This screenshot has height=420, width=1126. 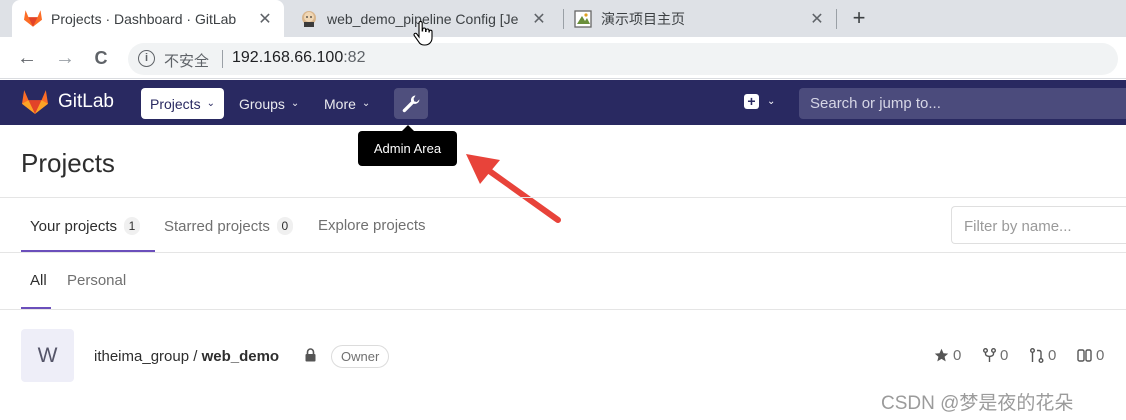 I want to click on subtab-all: All, so click(x=38, y=280).